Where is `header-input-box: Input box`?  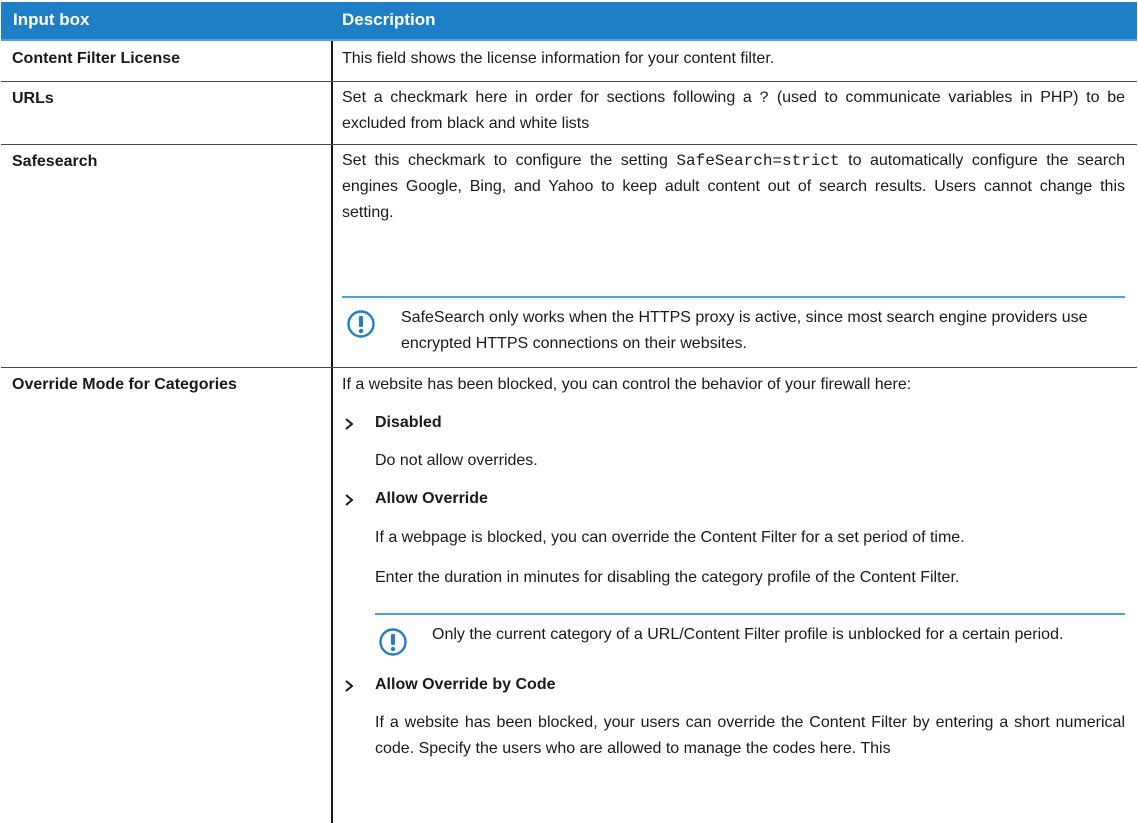
header-input-box: Input box is located at coordinates (51, 19).